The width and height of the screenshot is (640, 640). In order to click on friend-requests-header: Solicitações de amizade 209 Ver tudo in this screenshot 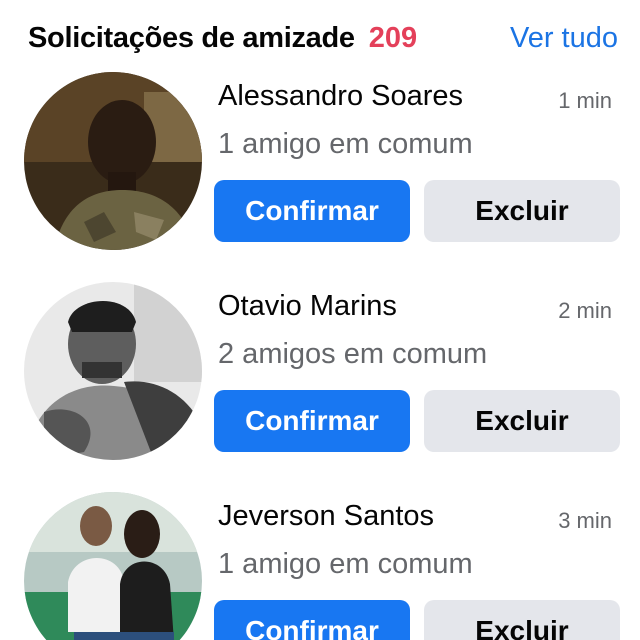, I will do `click(323, 38)`.